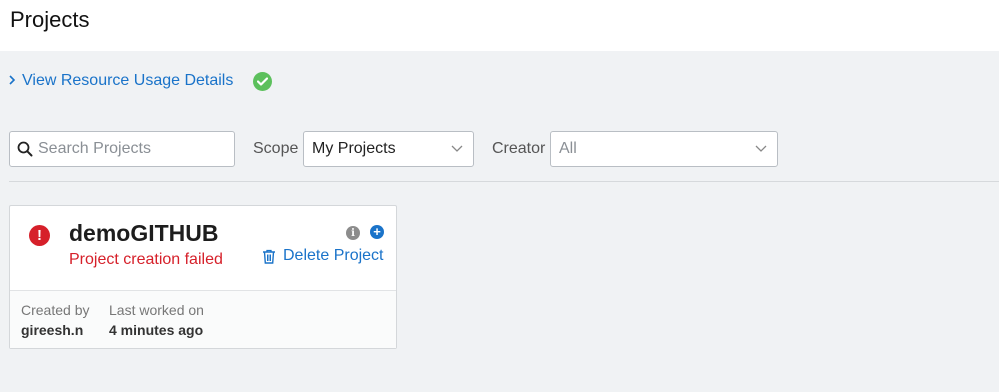 The width and height of the screenshot is (999, 392). What do you see at coordinates (52, 330) in the screenshot?
I see `created-by-value: gireesh.n` at bounding box center [52, 330].